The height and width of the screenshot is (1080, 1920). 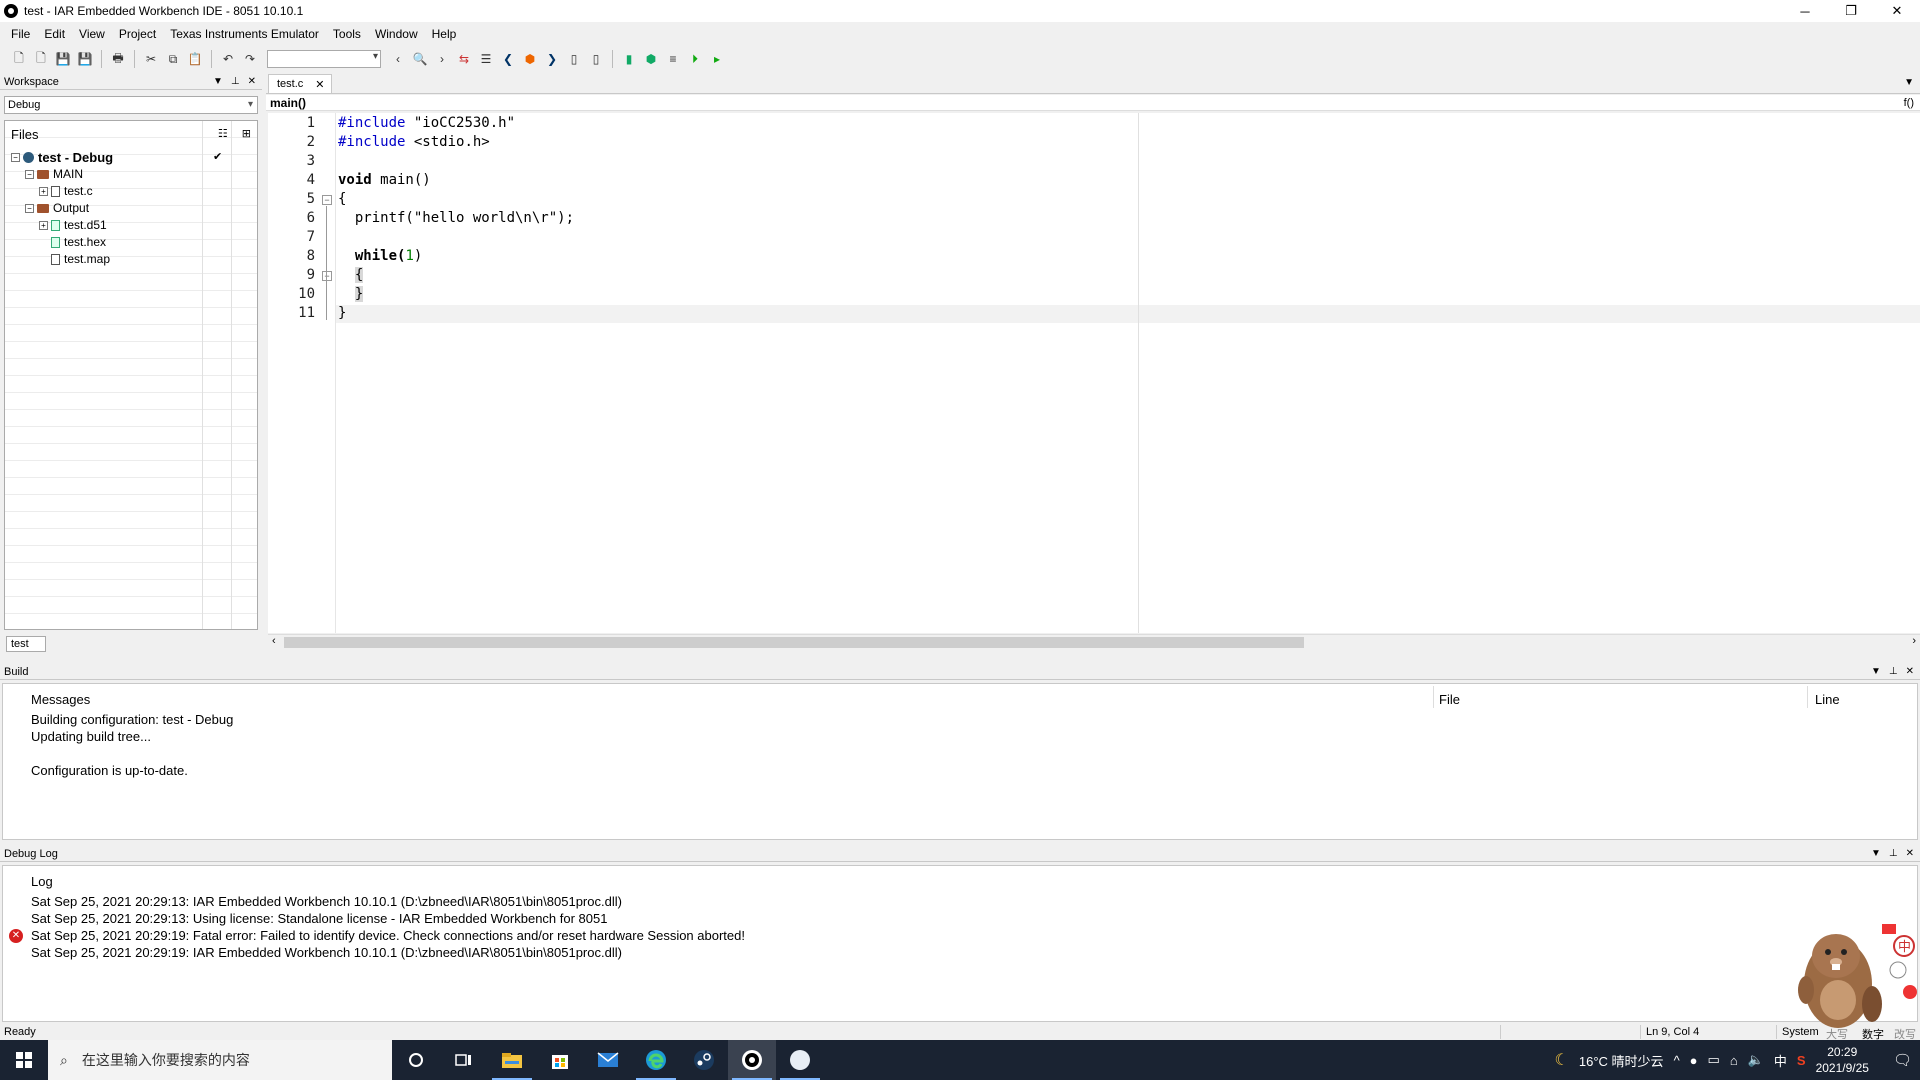 I want to click on tray-expand-icon: ^, so click(x=1677, y=1060).